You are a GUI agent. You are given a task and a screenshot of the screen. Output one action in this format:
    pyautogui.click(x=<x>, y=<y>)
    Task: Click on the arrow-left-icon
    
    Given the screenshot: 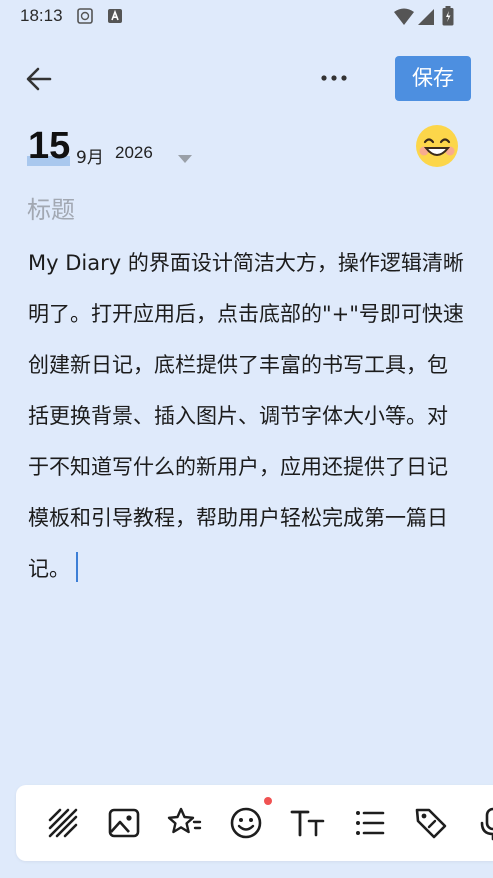 What is the action you would take?
    pyautogui.click(x=39, y=79)
    